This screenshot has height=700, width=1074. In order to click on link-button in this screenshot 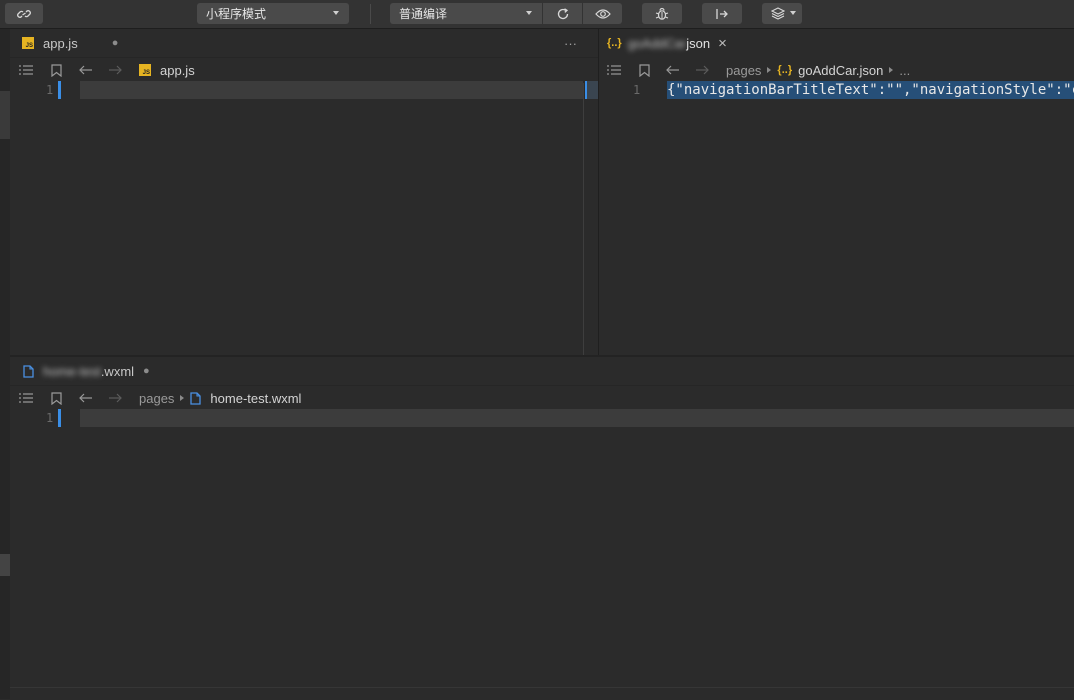, I will do `click(24, 13)`.